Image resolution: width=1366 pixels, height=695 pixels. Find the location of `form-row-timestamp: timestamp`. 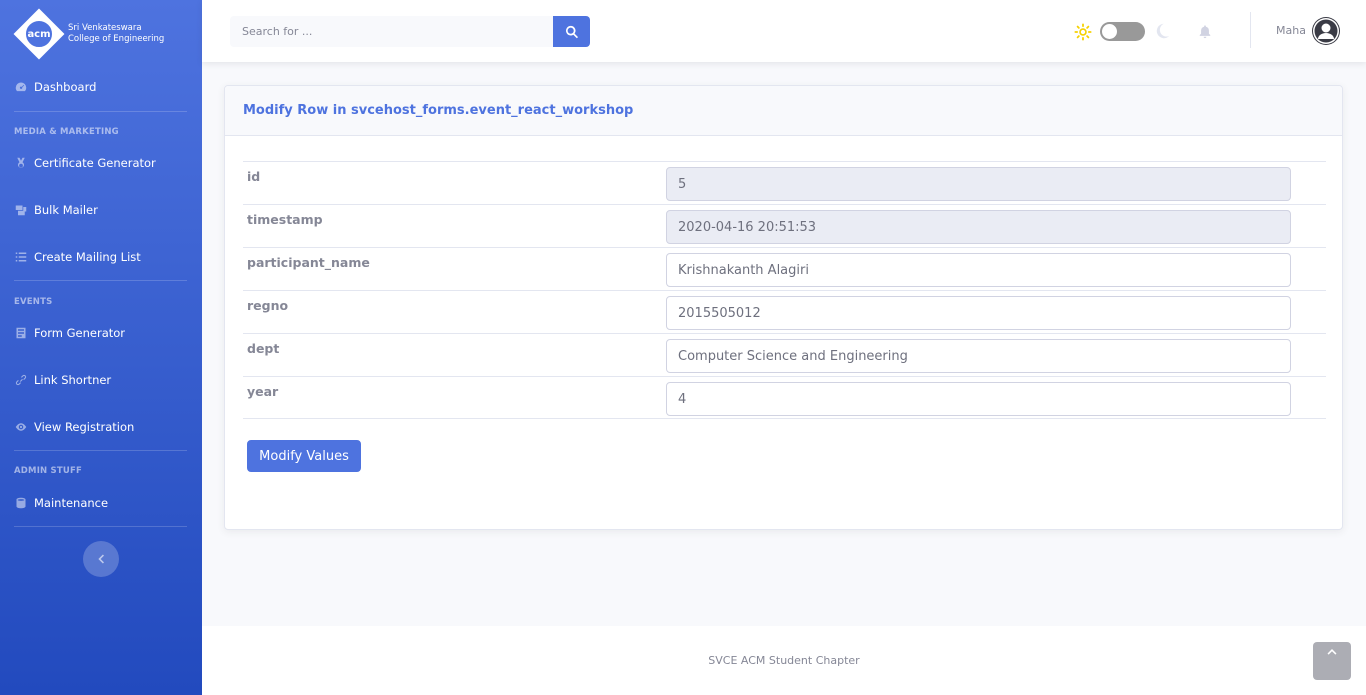

form-row-timestamp: timestamp is located at coordinates (784, 225).